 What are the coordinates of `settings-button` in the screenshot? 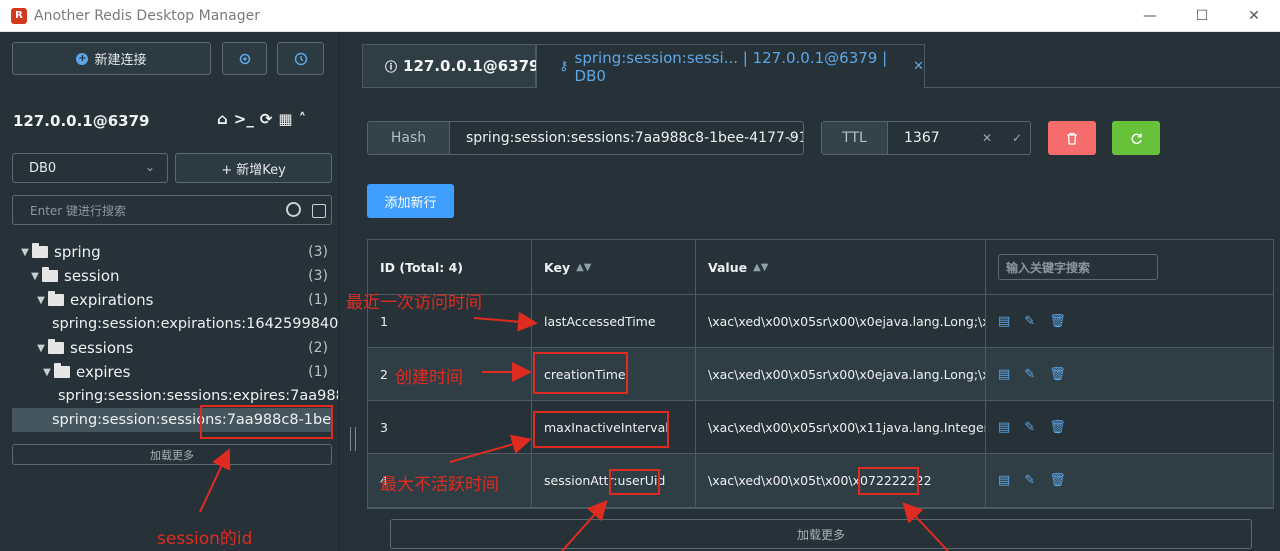 It's located at (244, 58).